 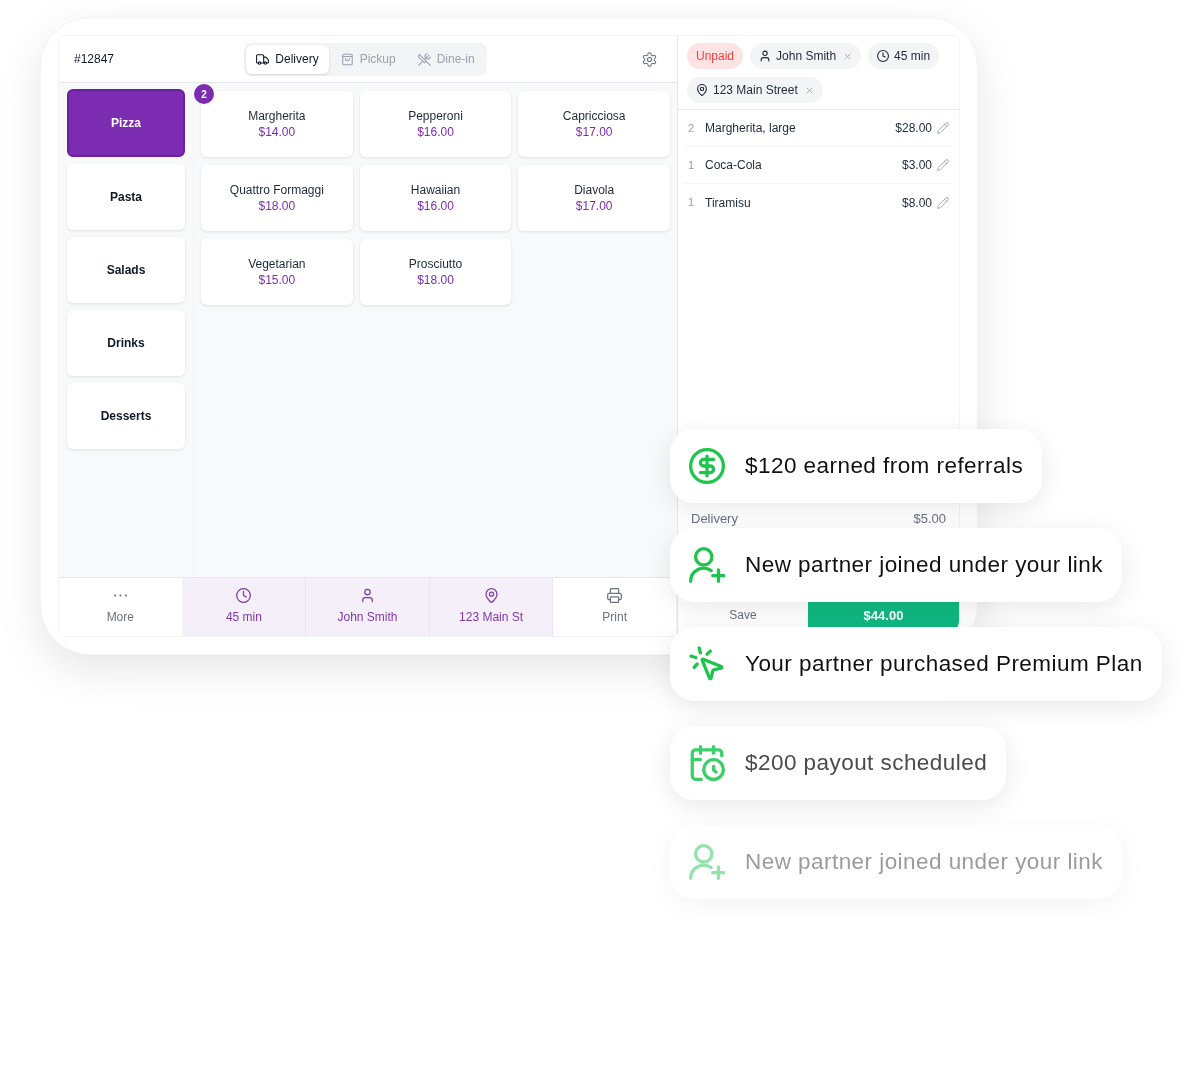 I want to click on item-price: $3.00, so click(x=916, y=165).